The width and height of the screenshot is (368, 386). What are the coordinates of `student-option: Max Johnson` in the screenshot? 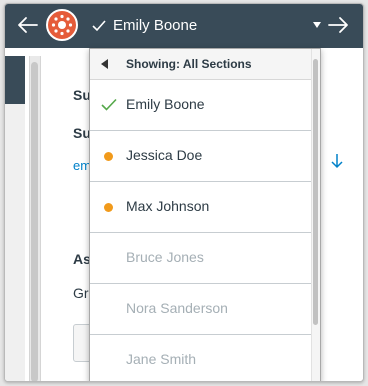 It's located at (201, 207).